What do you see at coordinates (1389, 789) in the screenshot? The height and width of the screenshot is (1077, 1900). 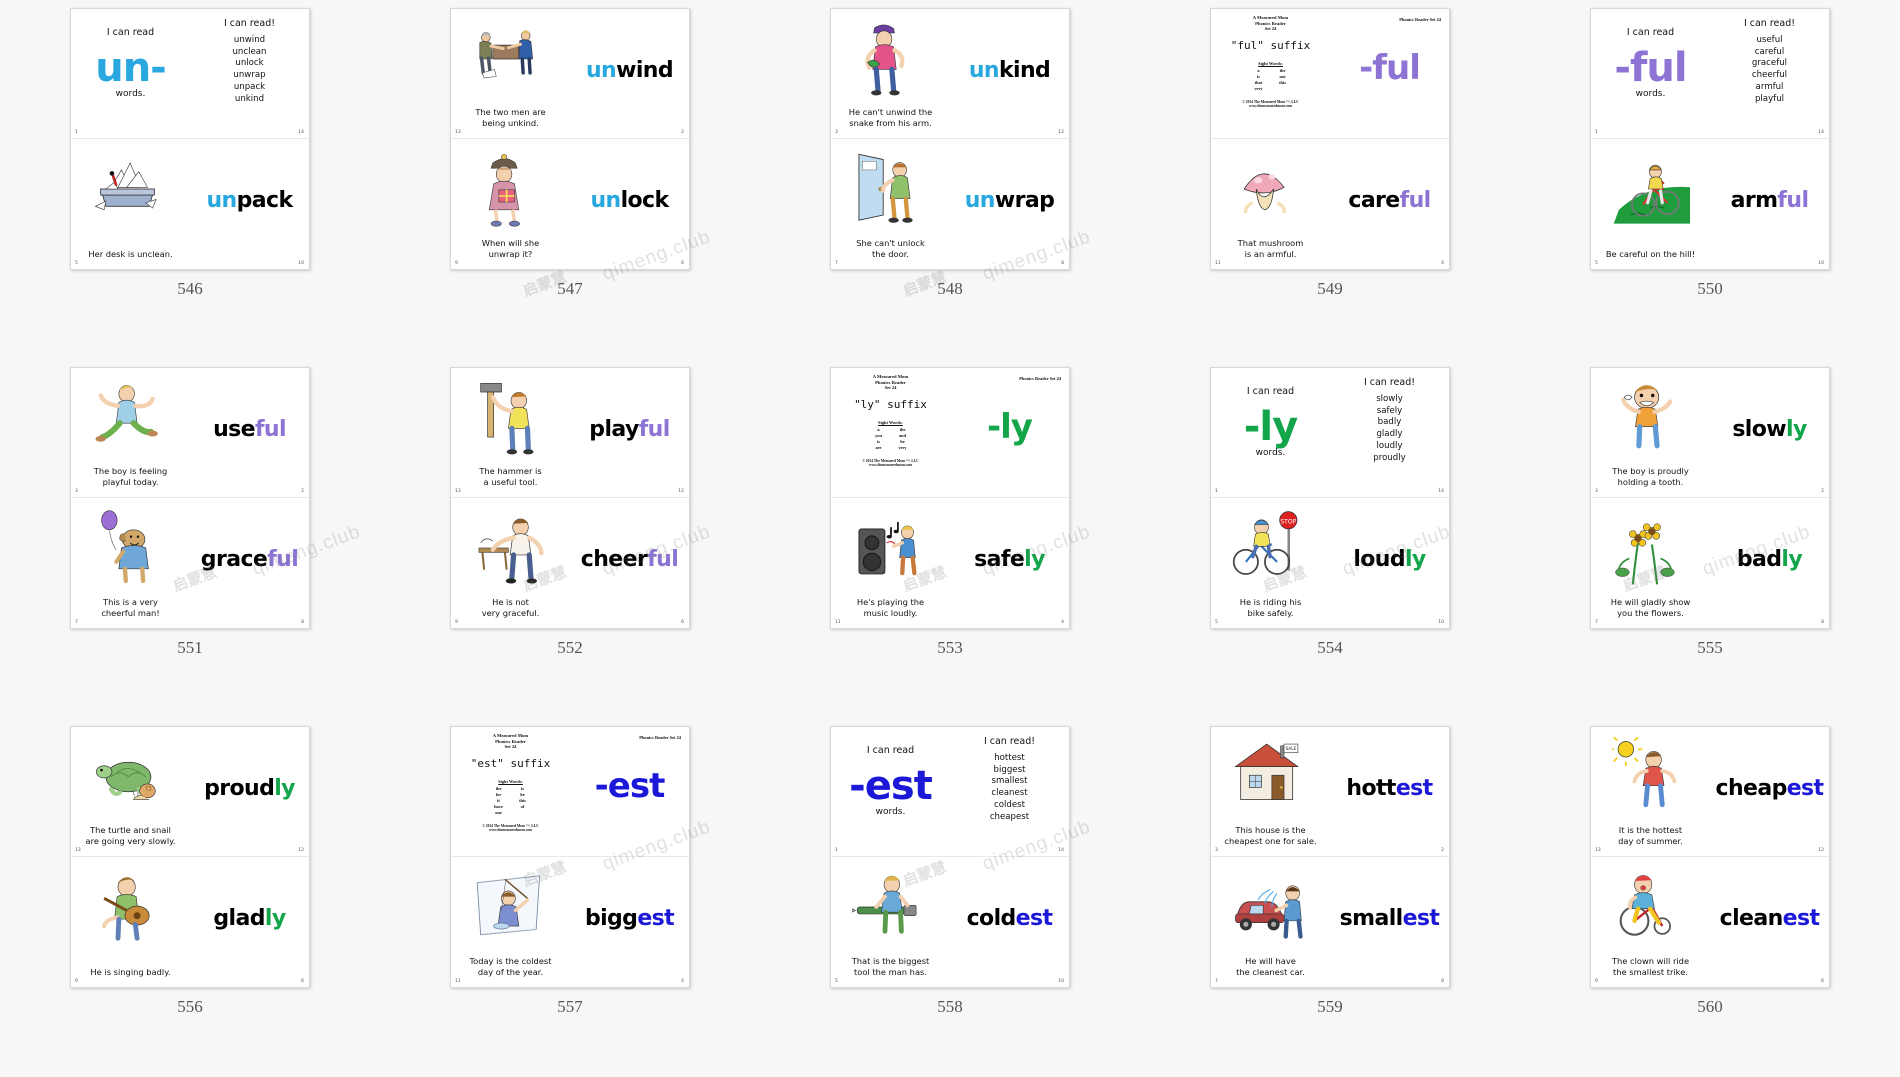 I see `vocabulary-word: hottest` at bounding box center [1389, 789].